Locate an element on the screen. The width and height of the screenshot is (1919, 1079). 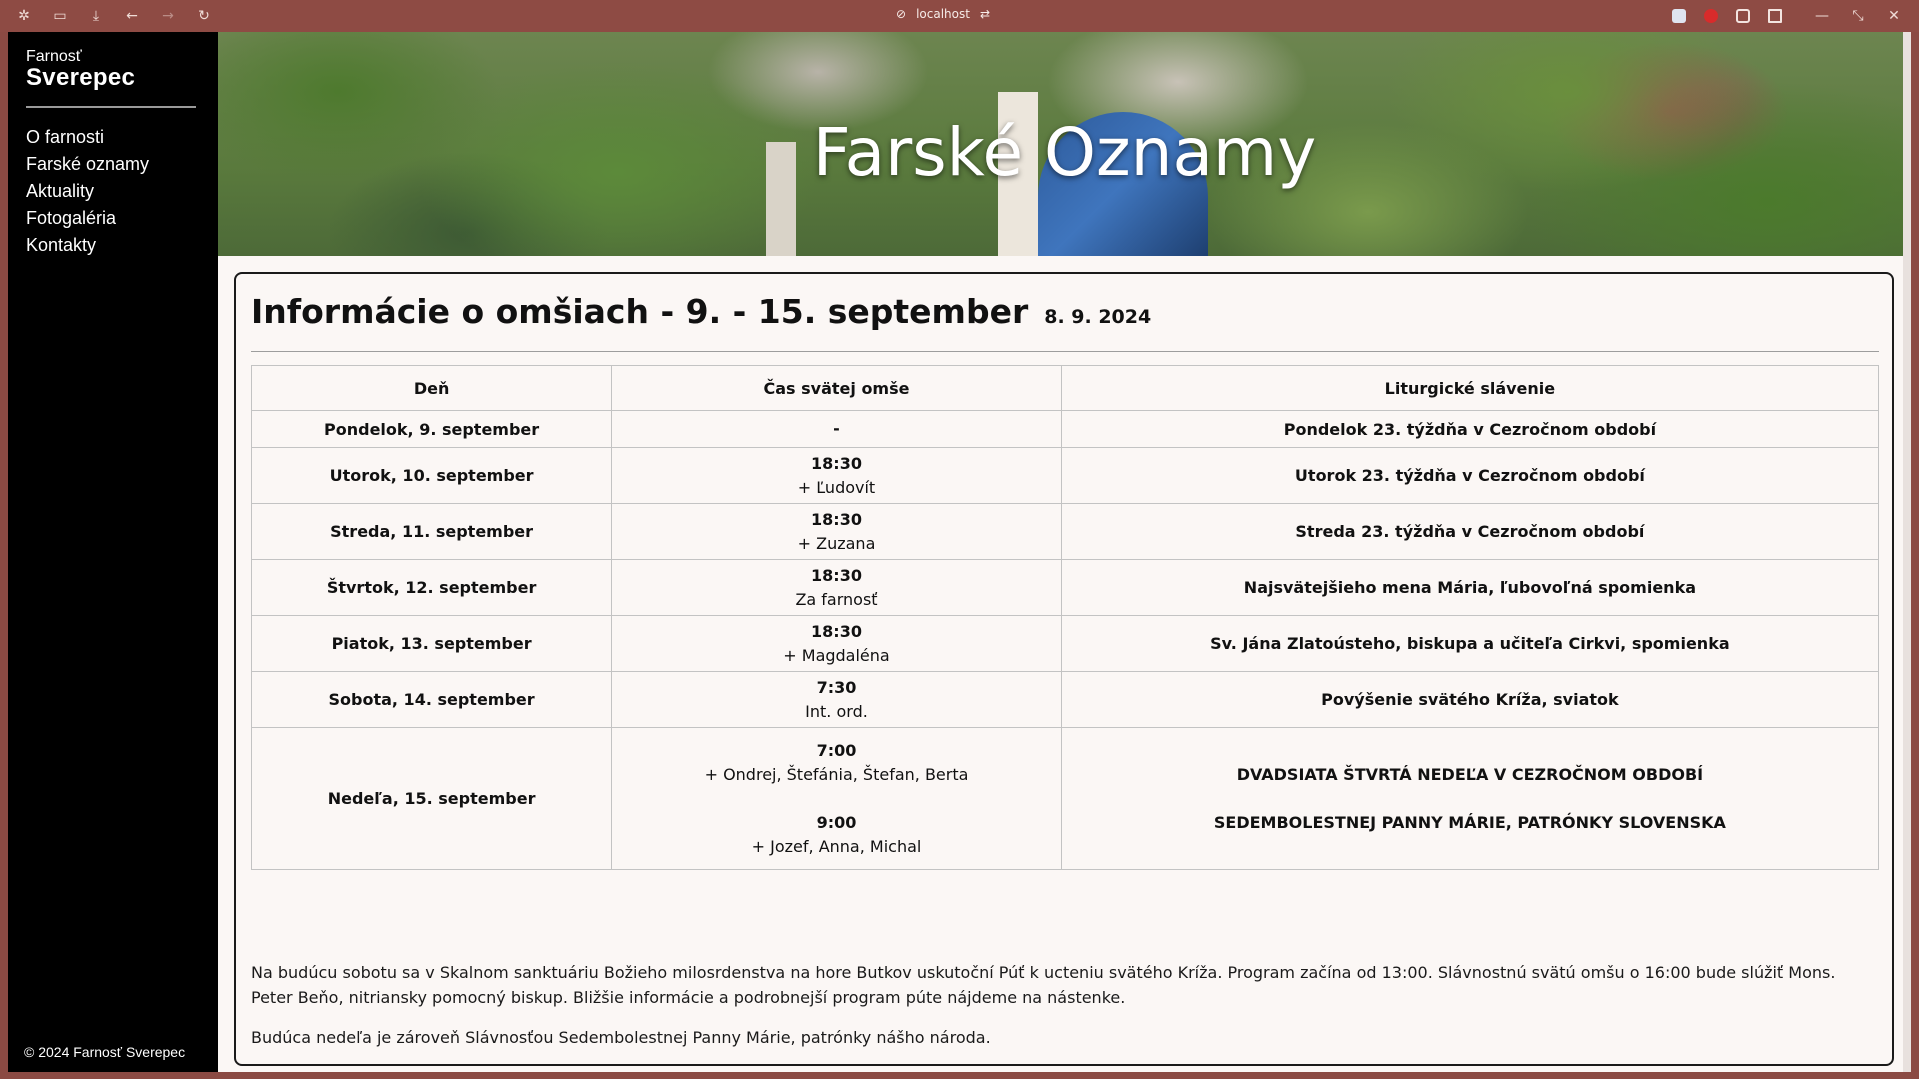
split-view-icon is located at coordinates (1775, 16).